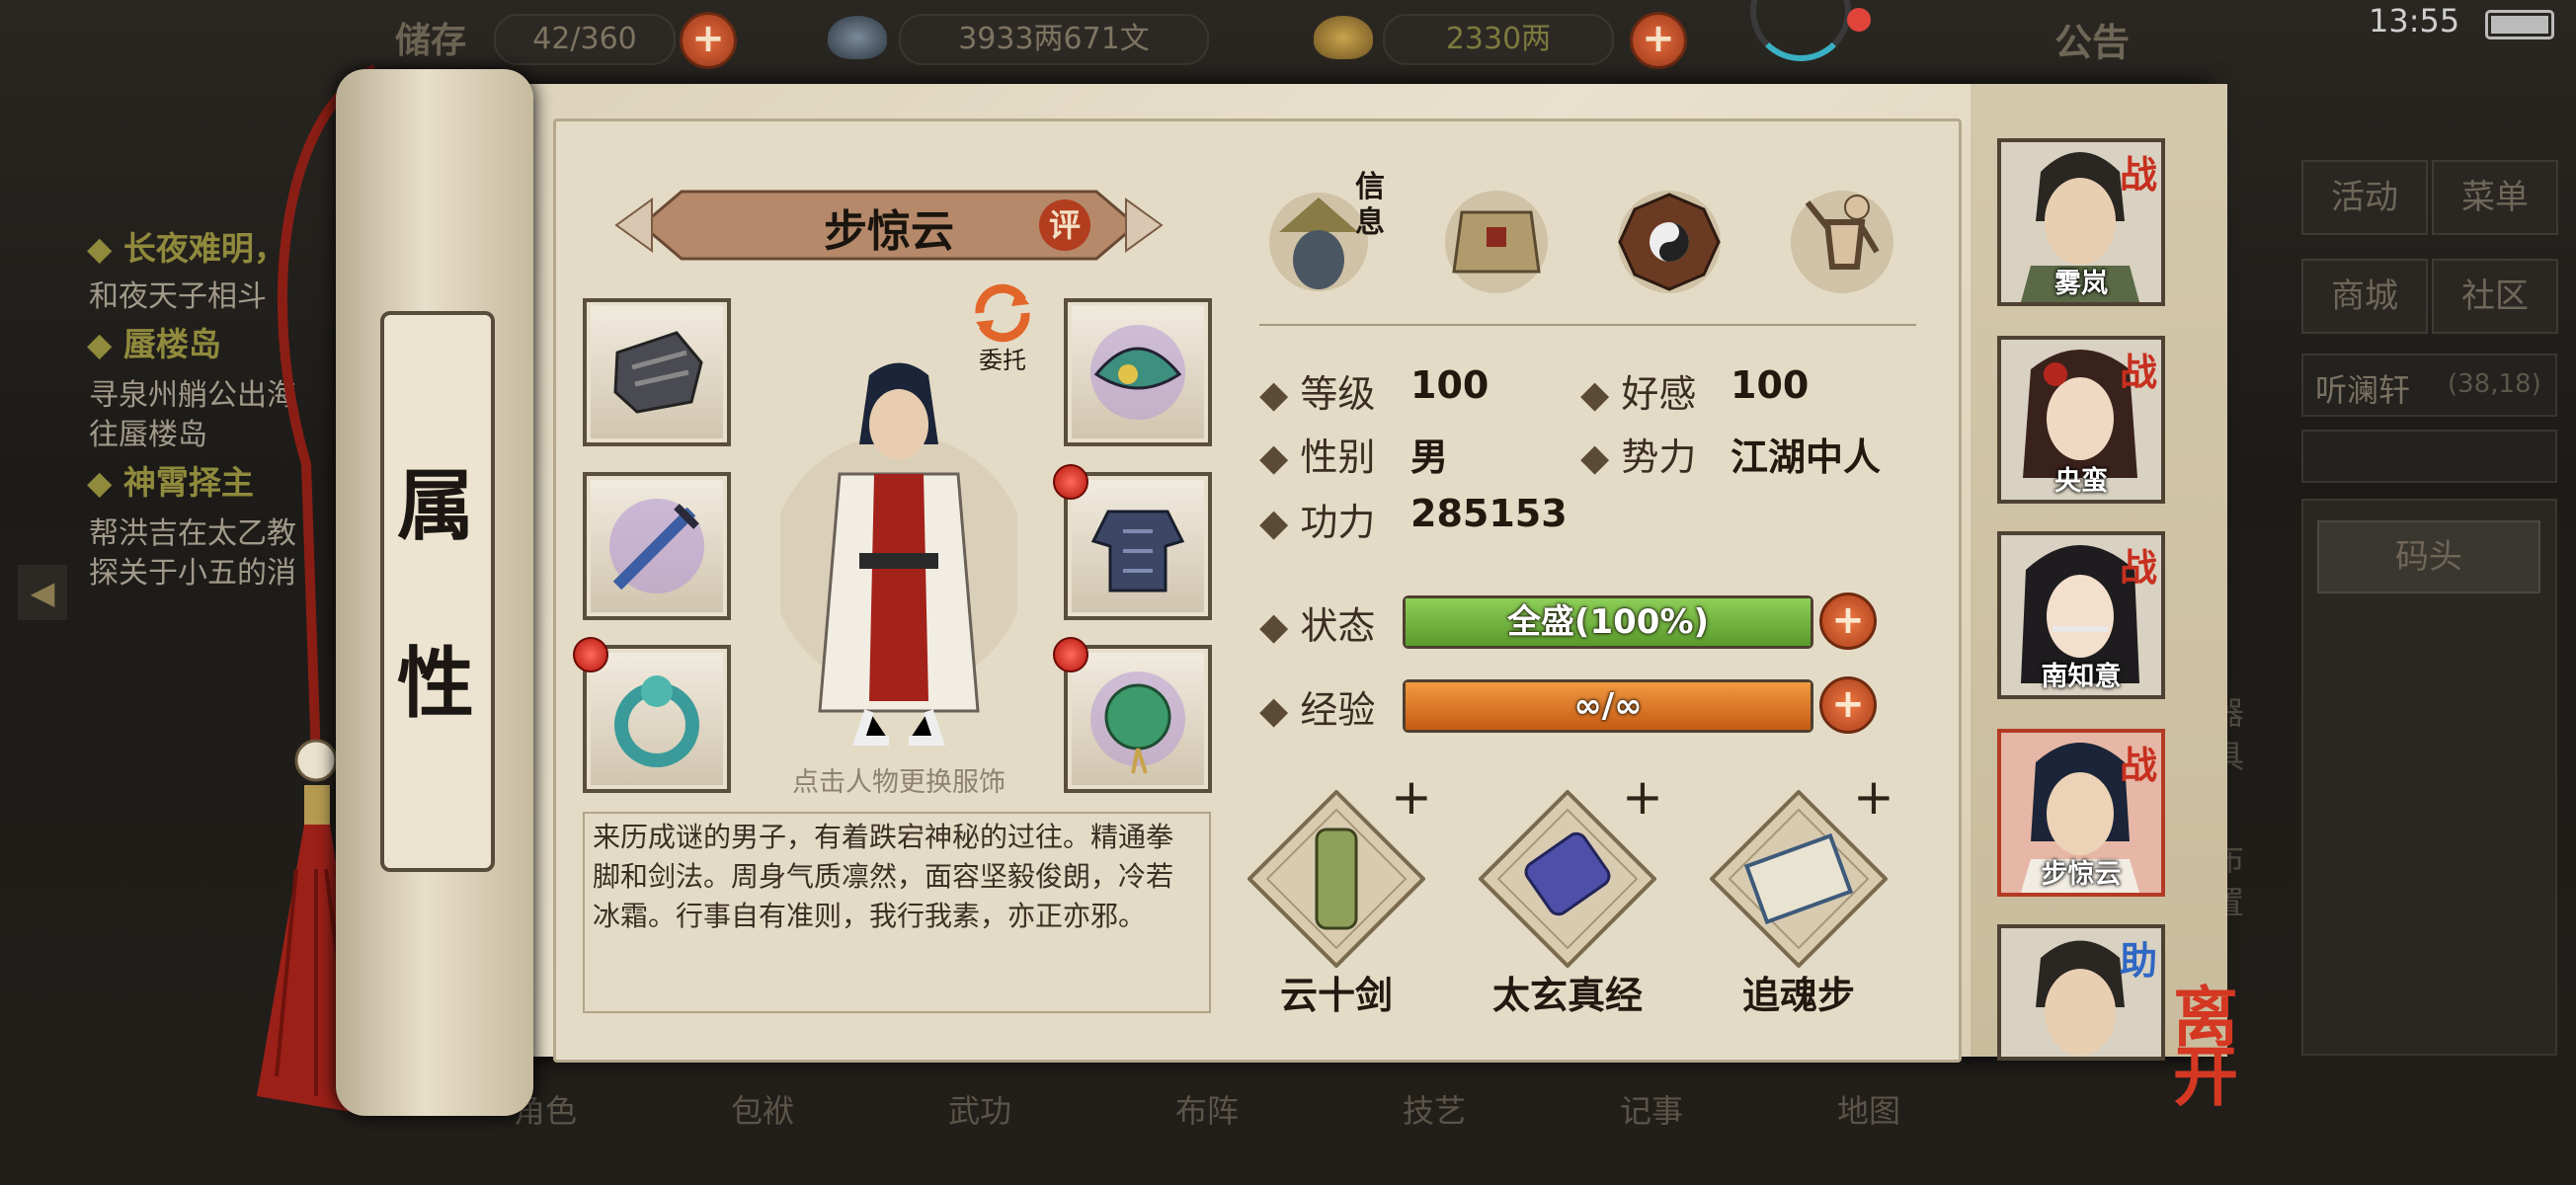 The image size is (2576, 1185). I want to click on character-name: 步惊云, so click(889, 232).